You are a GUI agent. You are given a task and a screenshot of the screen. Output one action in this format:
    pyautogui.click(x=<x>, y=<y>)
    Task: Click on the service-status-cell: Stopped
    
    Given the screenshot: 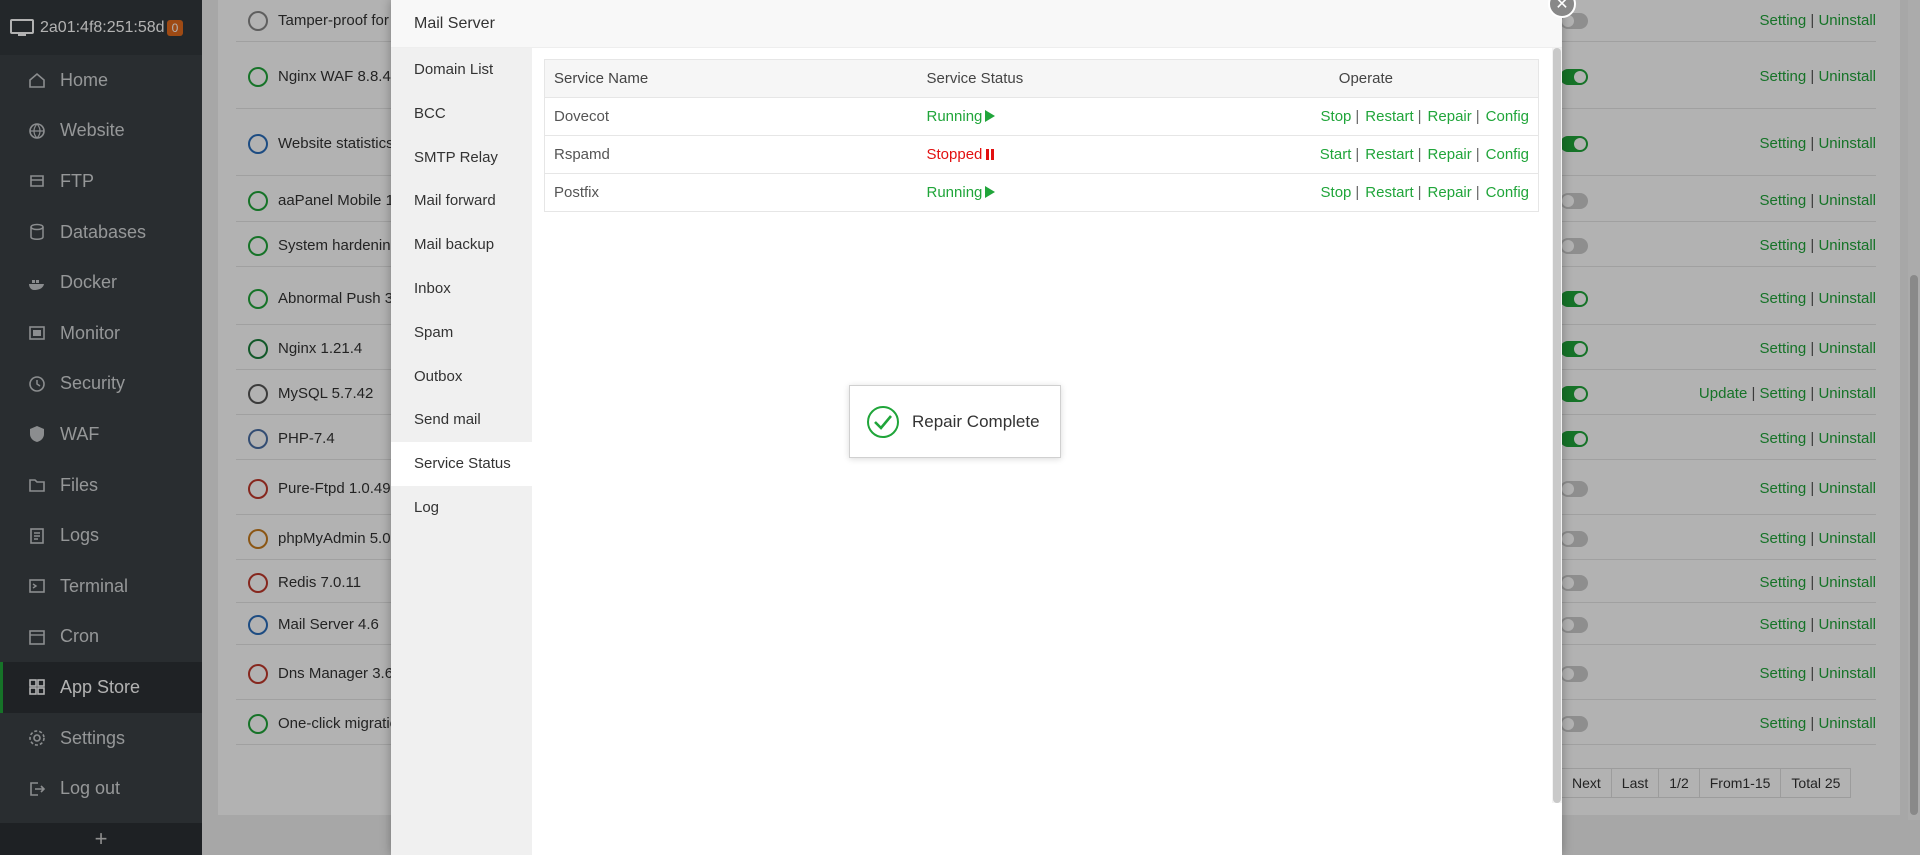 What is the action you would take?
    pyautogui.click(x=1067, y=154)
    